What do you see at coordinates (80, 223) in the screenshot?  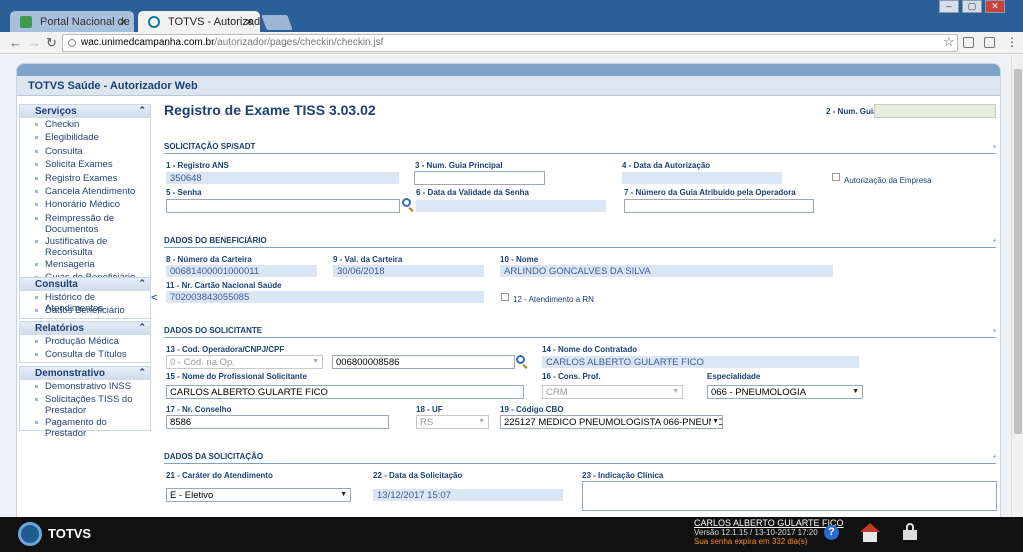 I see `sidebar-item-label: Reimpressão de Documentos` at bounding box center [80, 223].